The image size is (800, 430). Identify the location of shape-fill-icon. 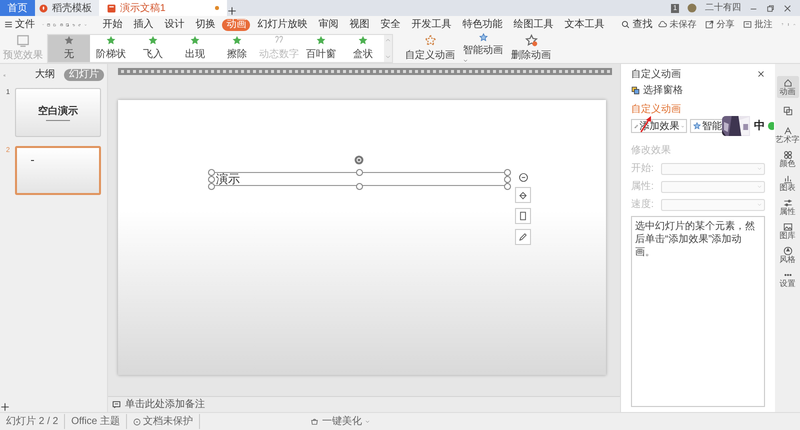
(523, 195).